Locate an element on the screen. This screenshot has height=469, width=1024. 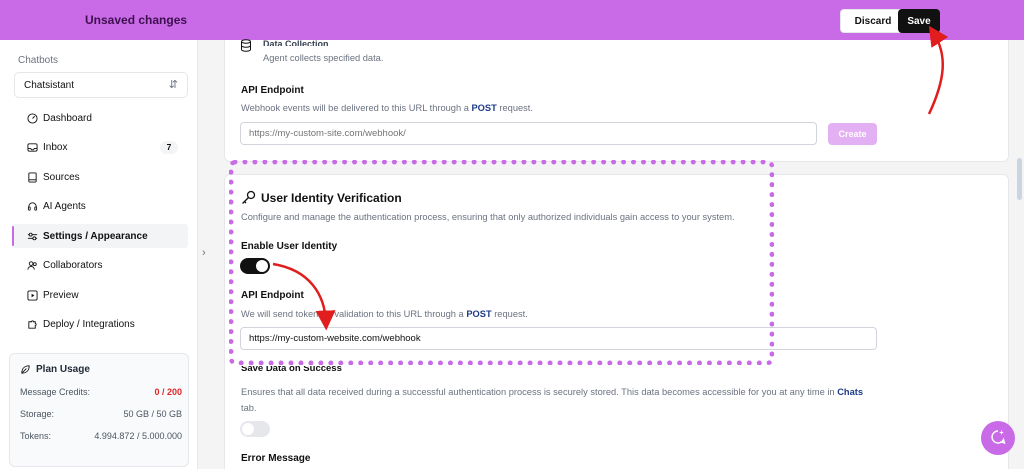
webhook-url-input is located at coordinates (528, 133).